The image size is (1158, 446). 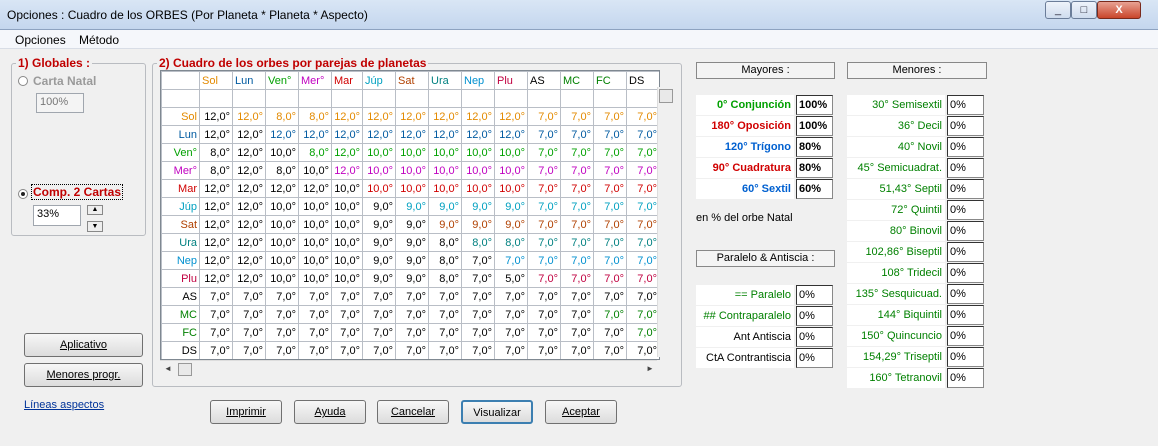 I want to click on aceptar-button: Aceptar, so click(x=581, y=412).